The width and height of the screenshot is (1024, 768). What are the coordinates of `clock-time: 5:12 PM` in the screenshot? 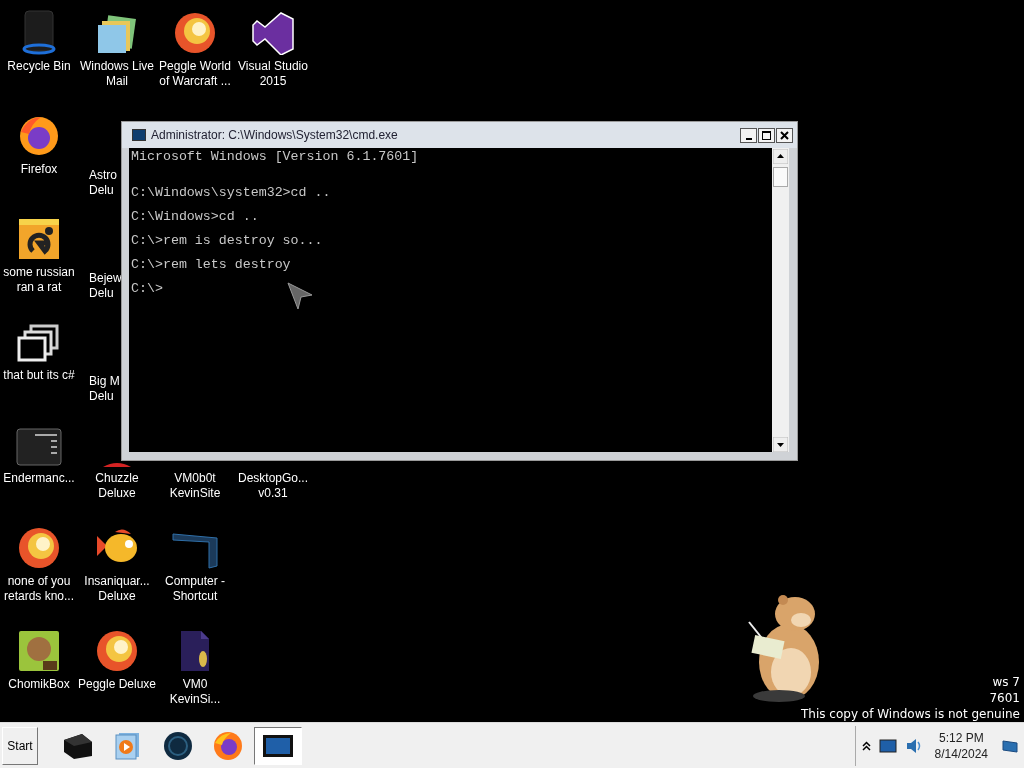 It's located at (961, 737).